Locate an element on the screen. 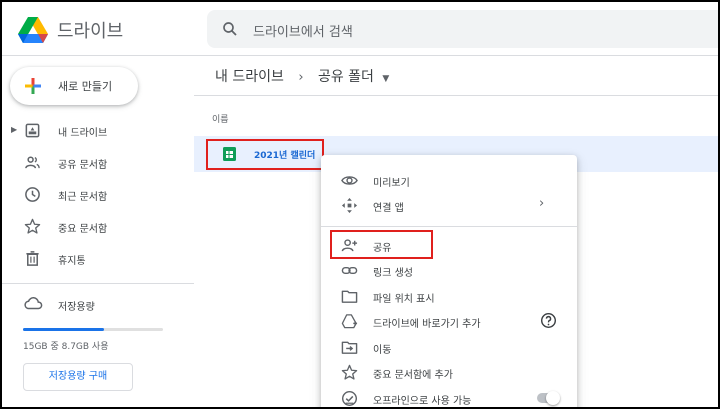 The image size is (720, 409). sidebar-item-label: 최근 문서함 is located at coordinates (83, 197).